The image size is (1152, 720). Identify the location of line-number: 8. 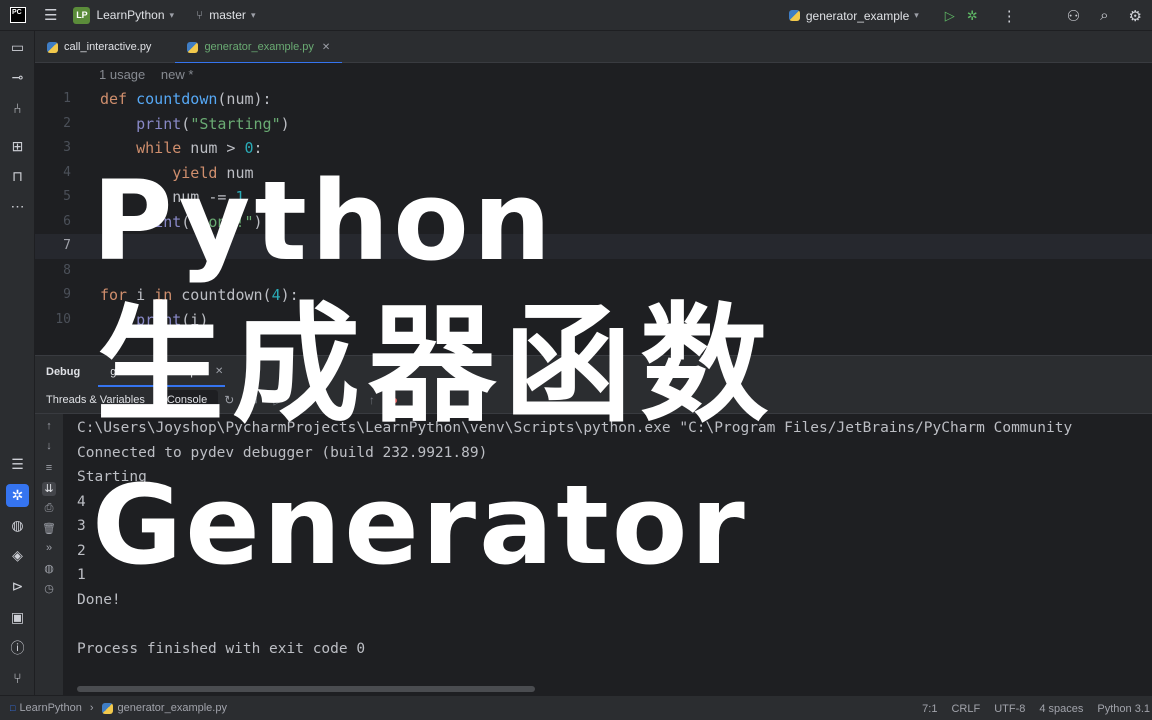
(67, 270).